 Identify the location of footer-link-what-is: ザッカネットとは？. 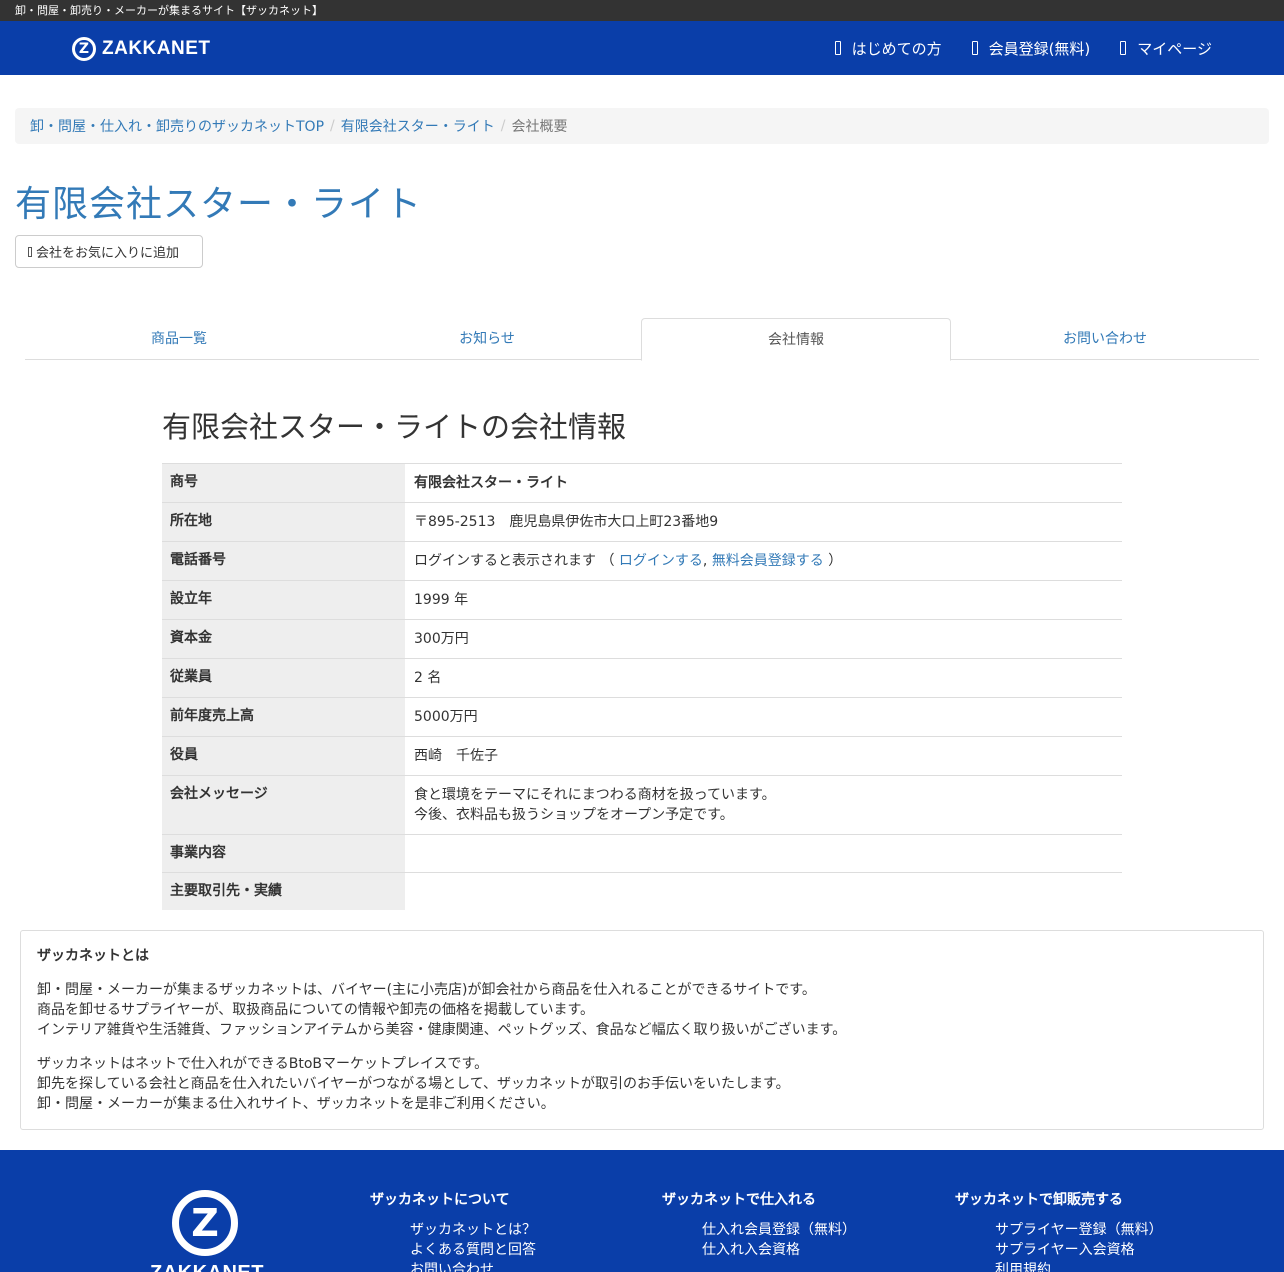
(473, 1230).